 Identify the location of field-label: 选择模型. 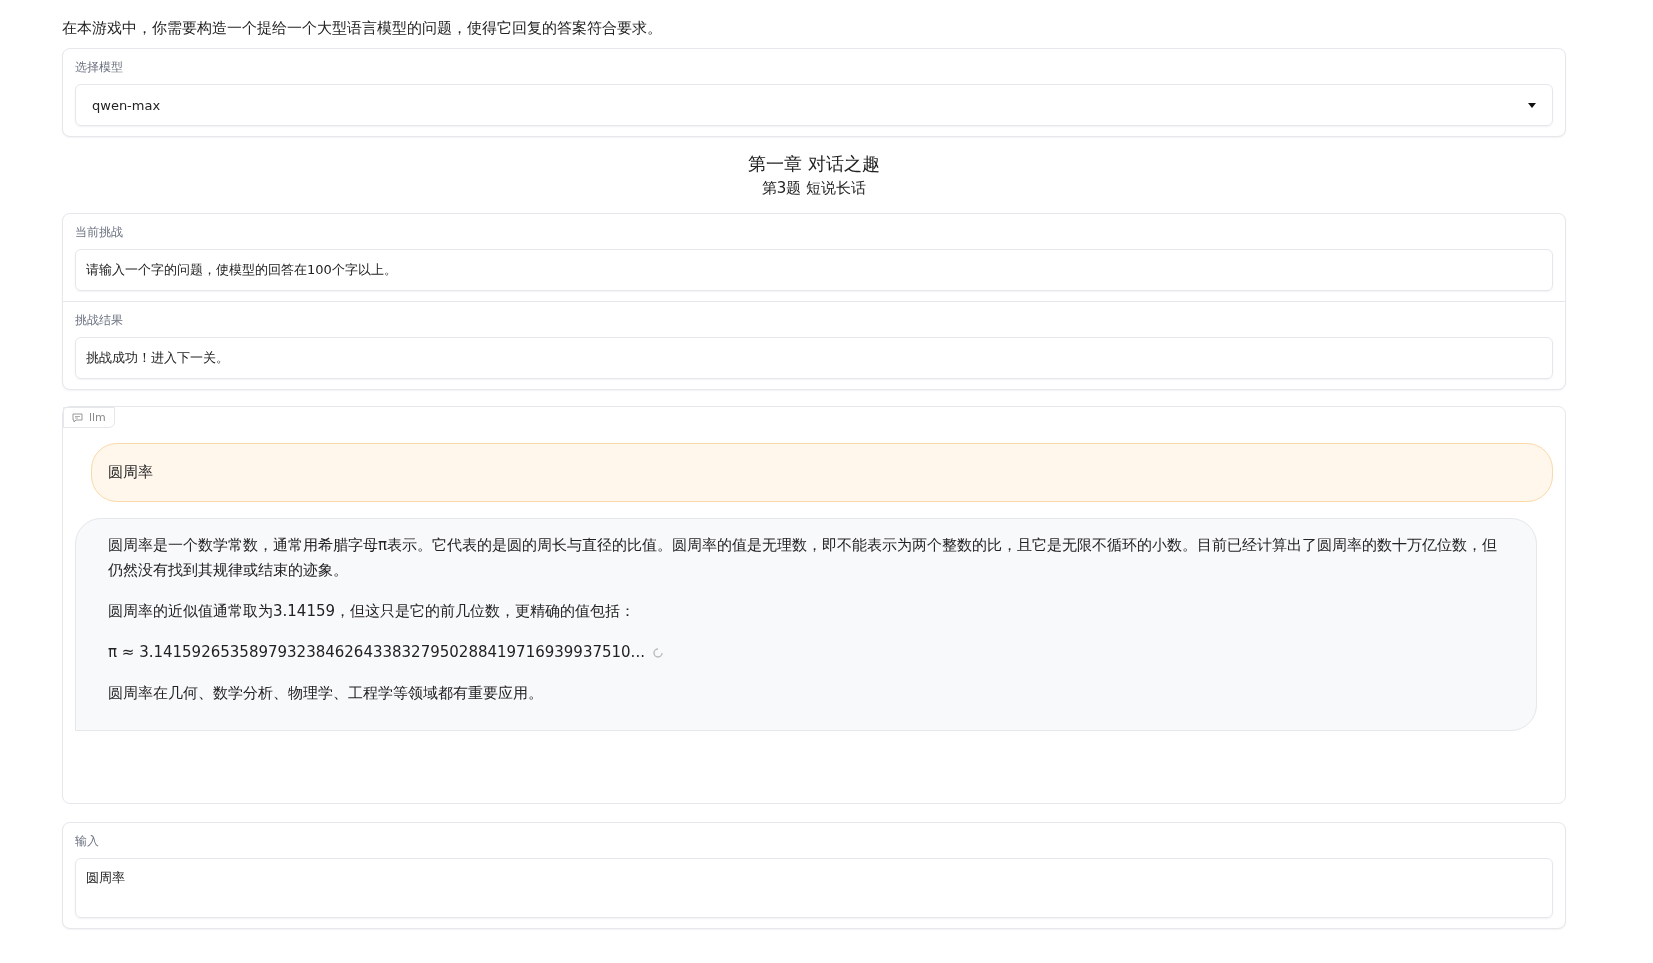
(99, 67).